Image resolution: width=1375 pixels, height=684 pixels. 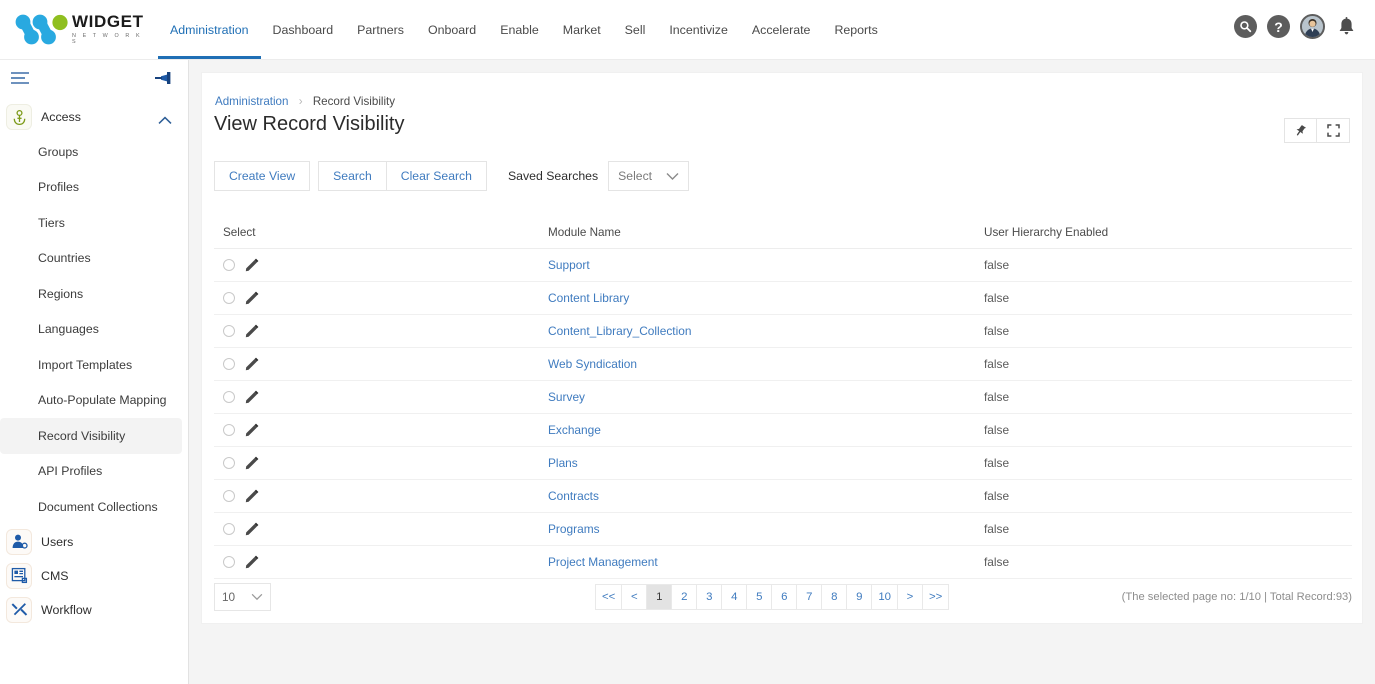 I want to click on pin-icon, so click(x=165, y=80).